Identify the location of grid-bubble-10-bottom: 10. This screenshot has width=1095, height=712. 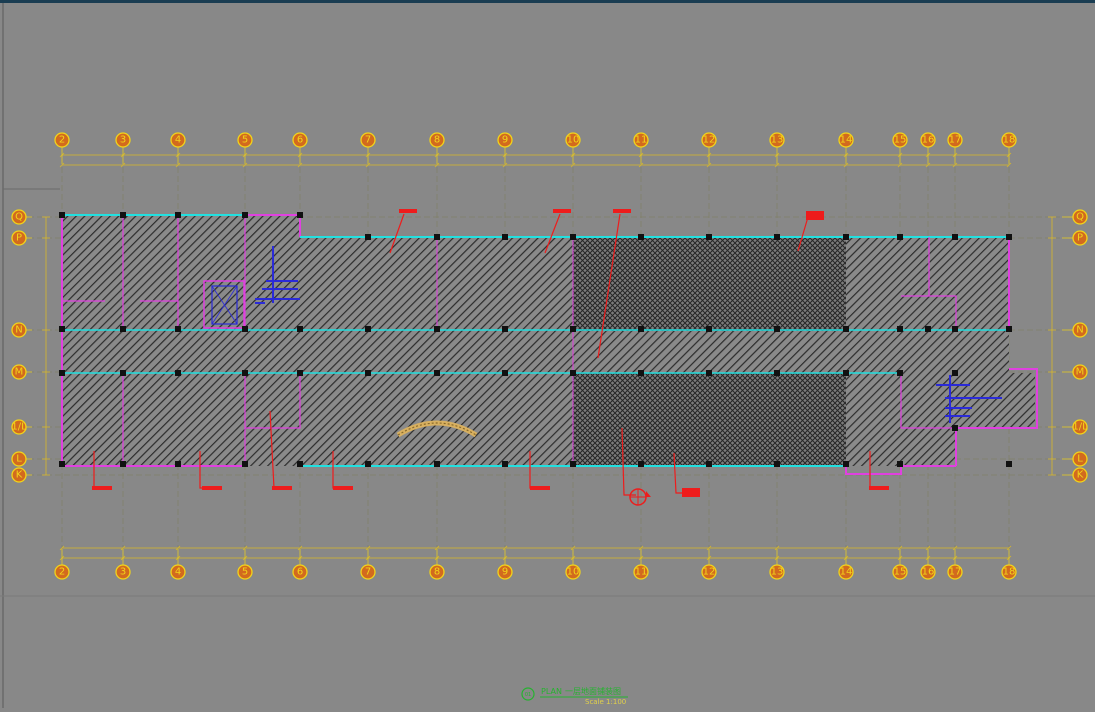
(573, 564).